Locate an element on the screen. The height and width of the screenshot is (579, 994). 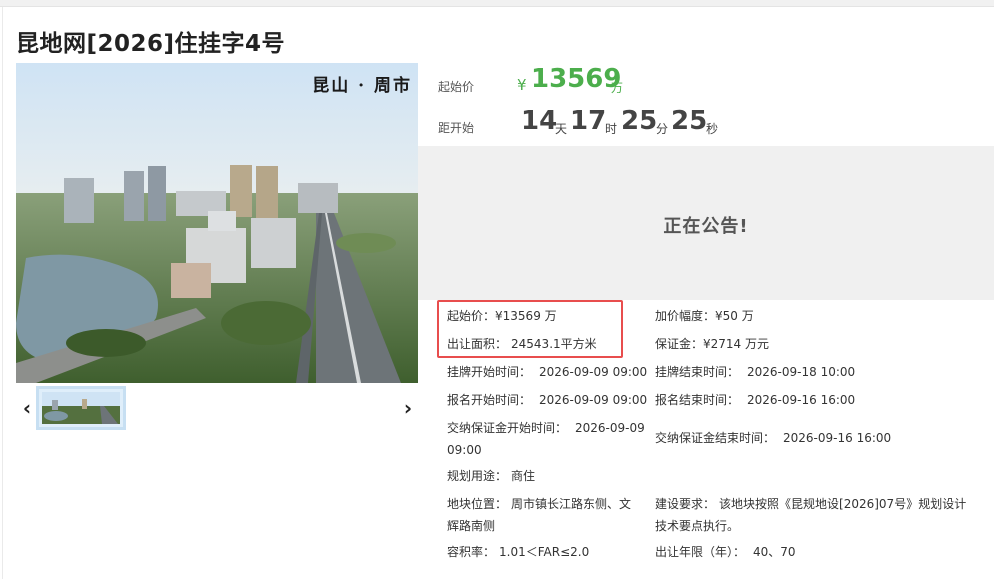
detail-label: 地块位置： is located at coordinates (477, 504).